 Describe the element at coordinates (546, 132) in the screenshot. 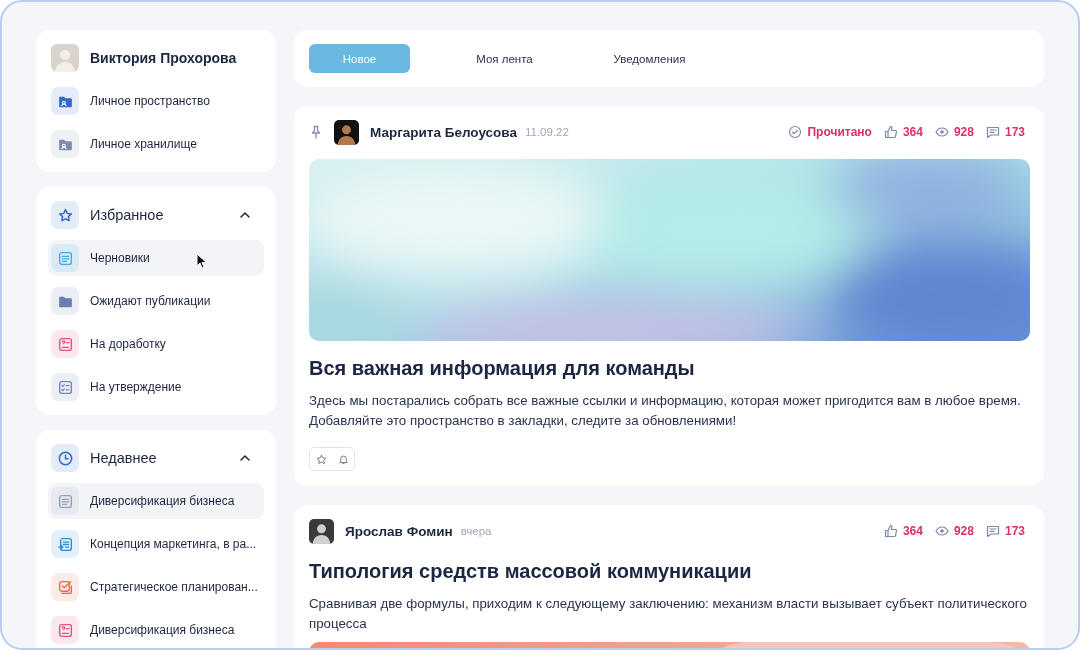

I see `post-date: 11.09.22` at that location.